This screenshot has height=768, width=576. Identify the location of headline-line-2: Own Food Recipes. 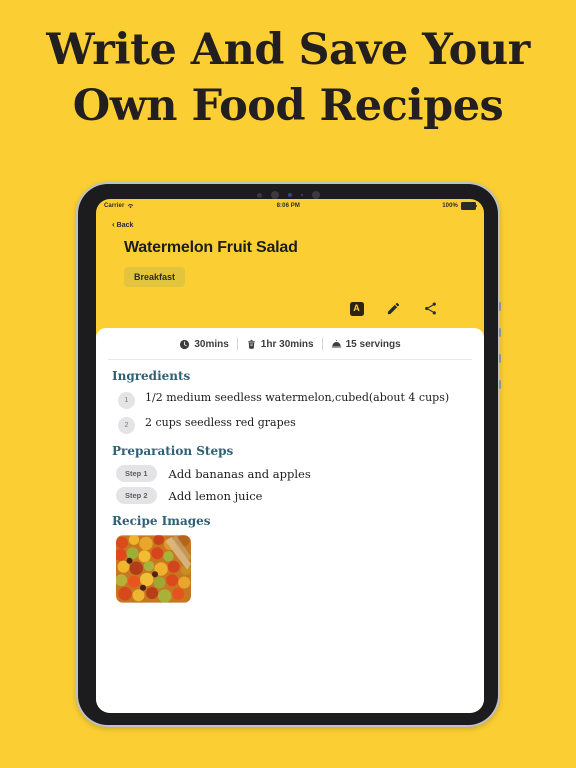
(288, 106).